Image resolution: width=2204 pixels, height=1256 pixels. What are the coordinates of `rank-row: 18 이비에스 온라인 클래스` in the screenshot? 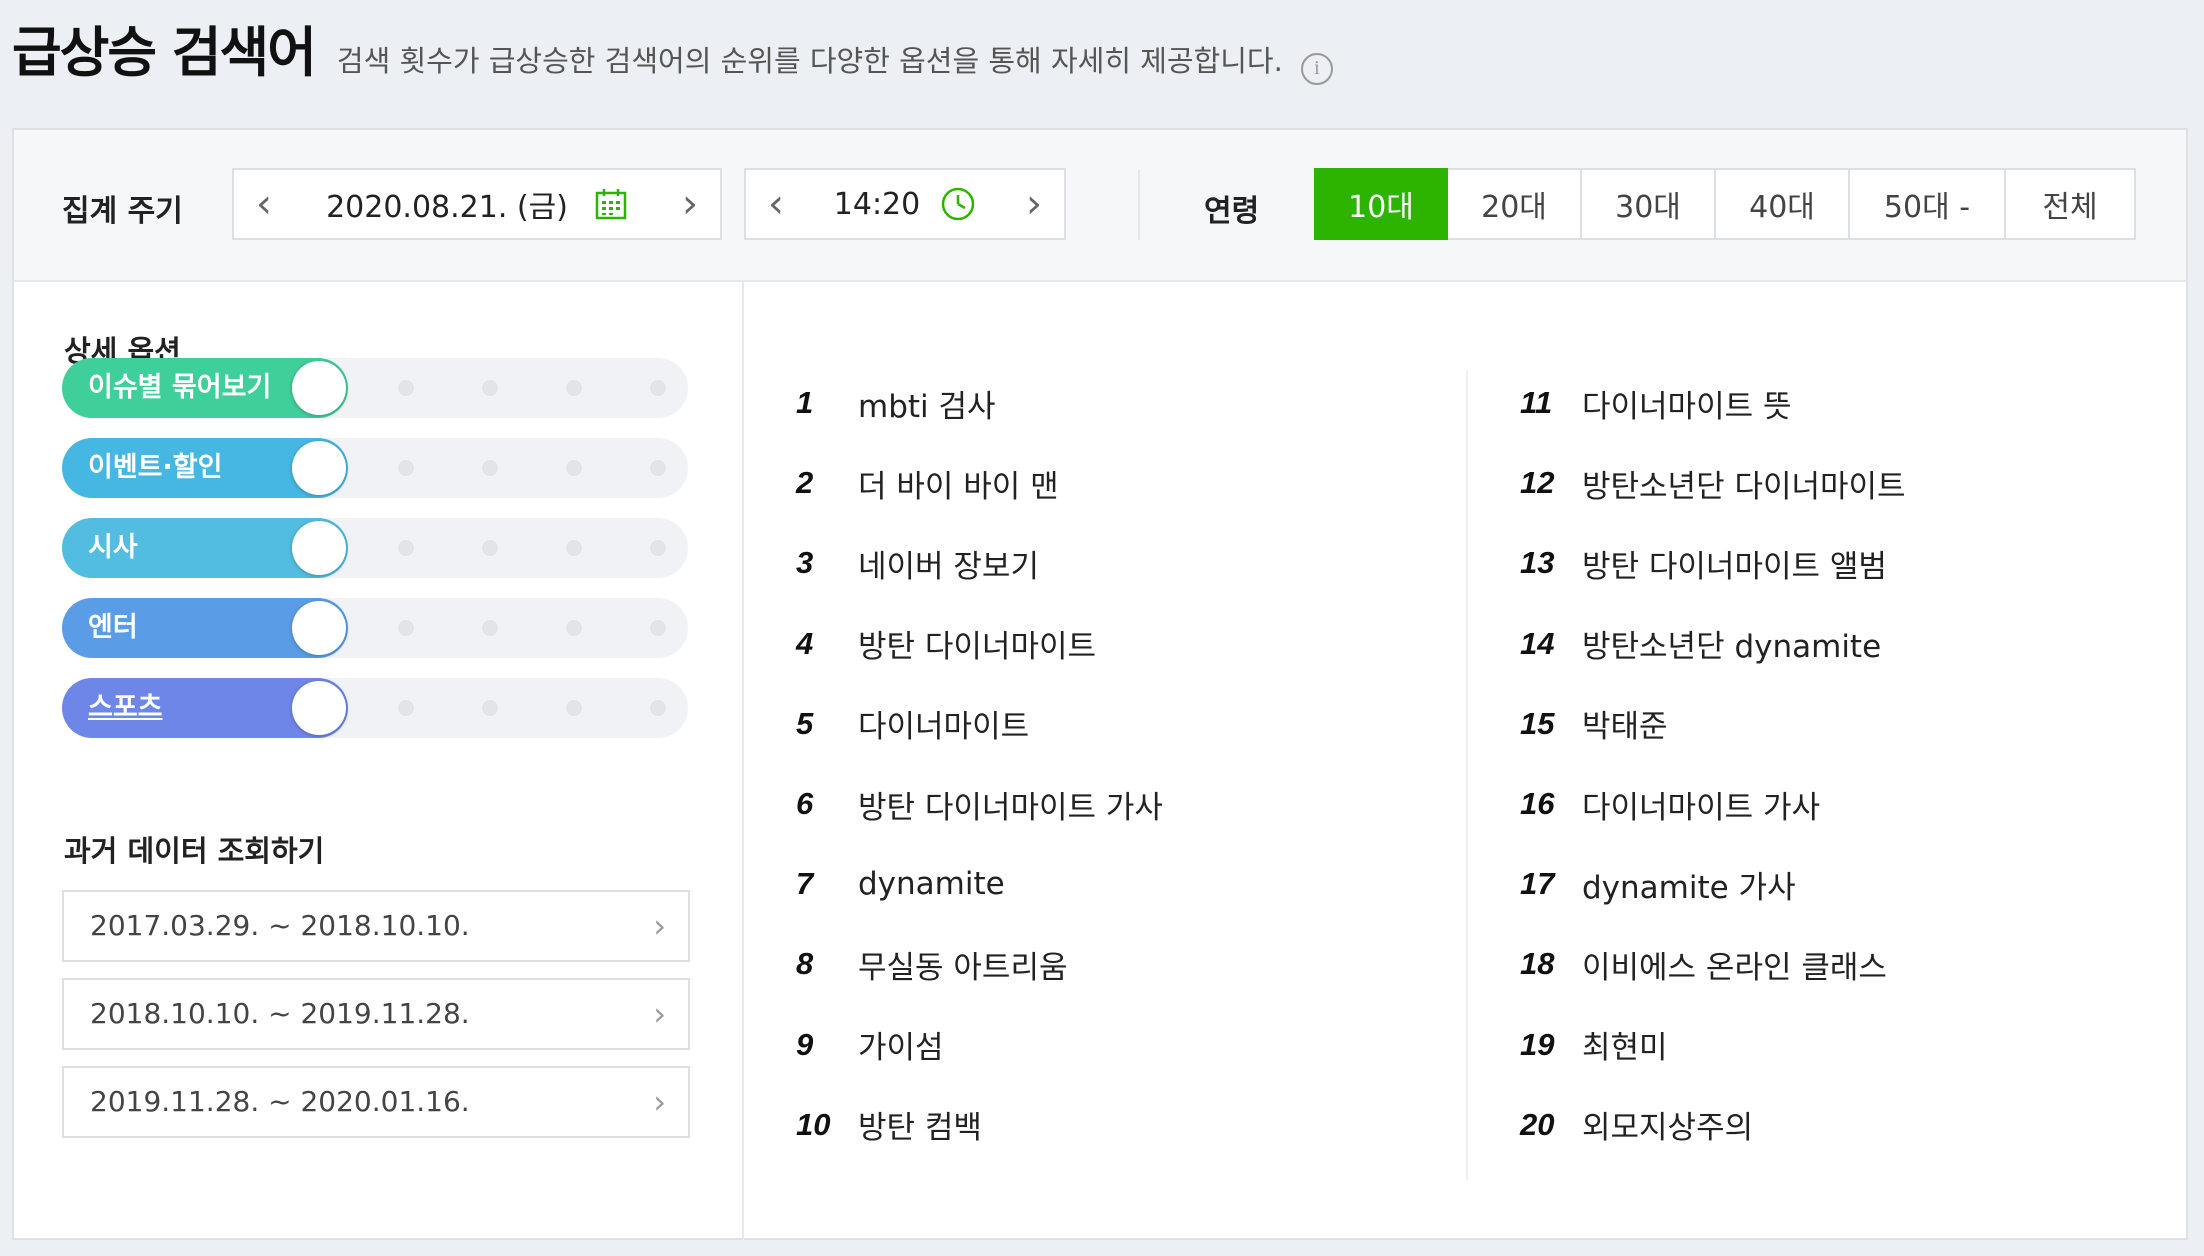 It's located at (1703, 964).